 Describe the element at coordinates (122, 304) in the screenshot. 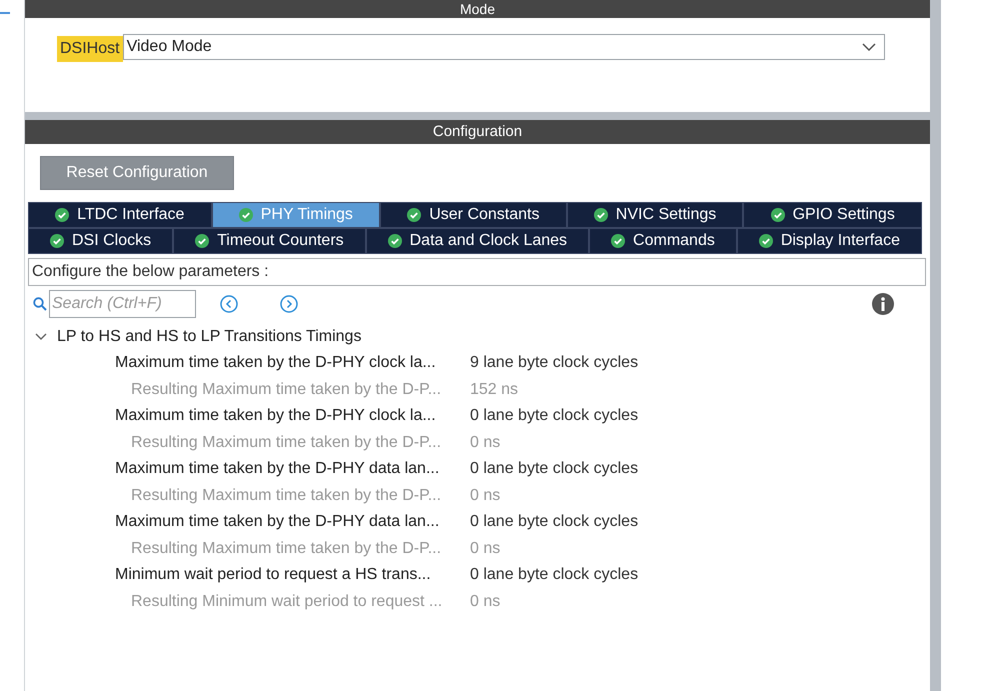

I see `search-field: Search (Ctrl+F)` at that location.